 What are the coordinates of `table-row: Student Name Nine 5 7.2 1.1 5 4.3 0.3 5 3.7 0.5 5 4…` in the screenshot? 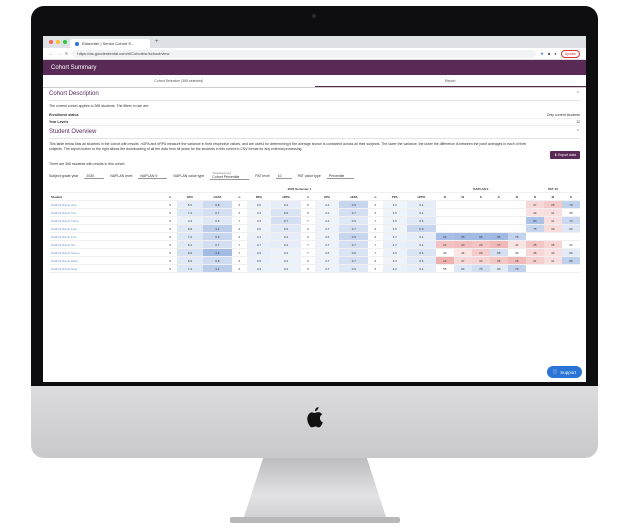 It's located at (314, 268).